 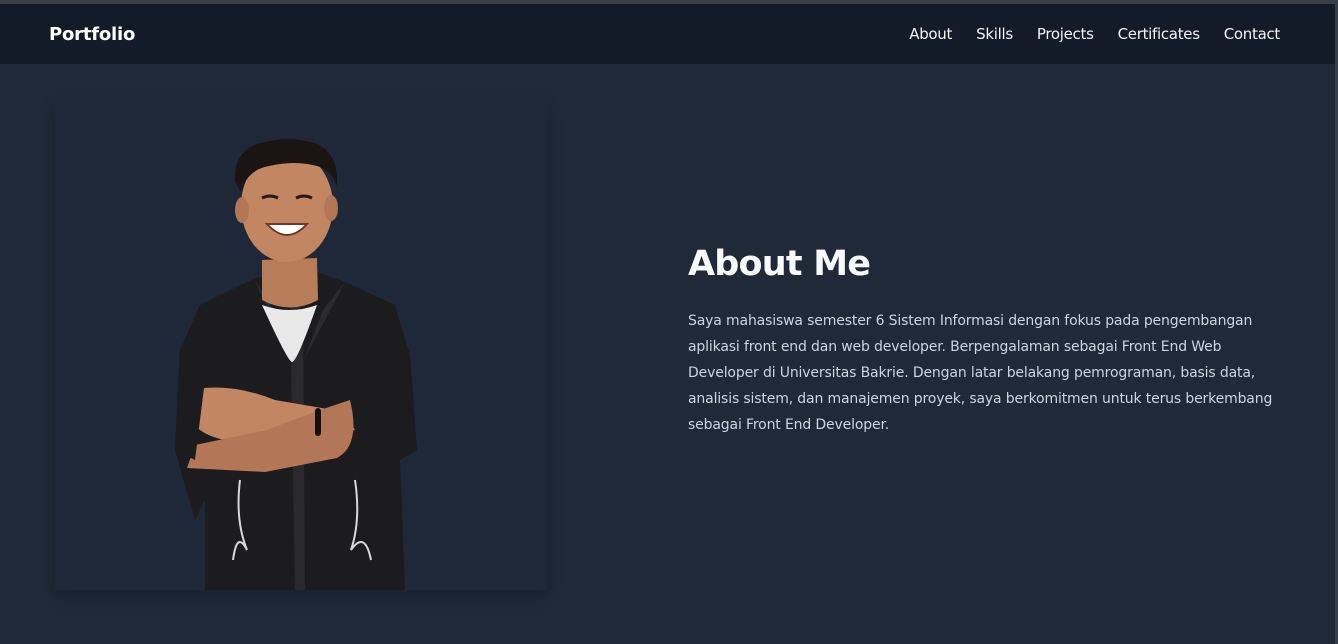 What do you see at coordinates (1065, 34) in the screenshot?
I see `nav-link-projects: Projects` at bounding box center [1065, 34].